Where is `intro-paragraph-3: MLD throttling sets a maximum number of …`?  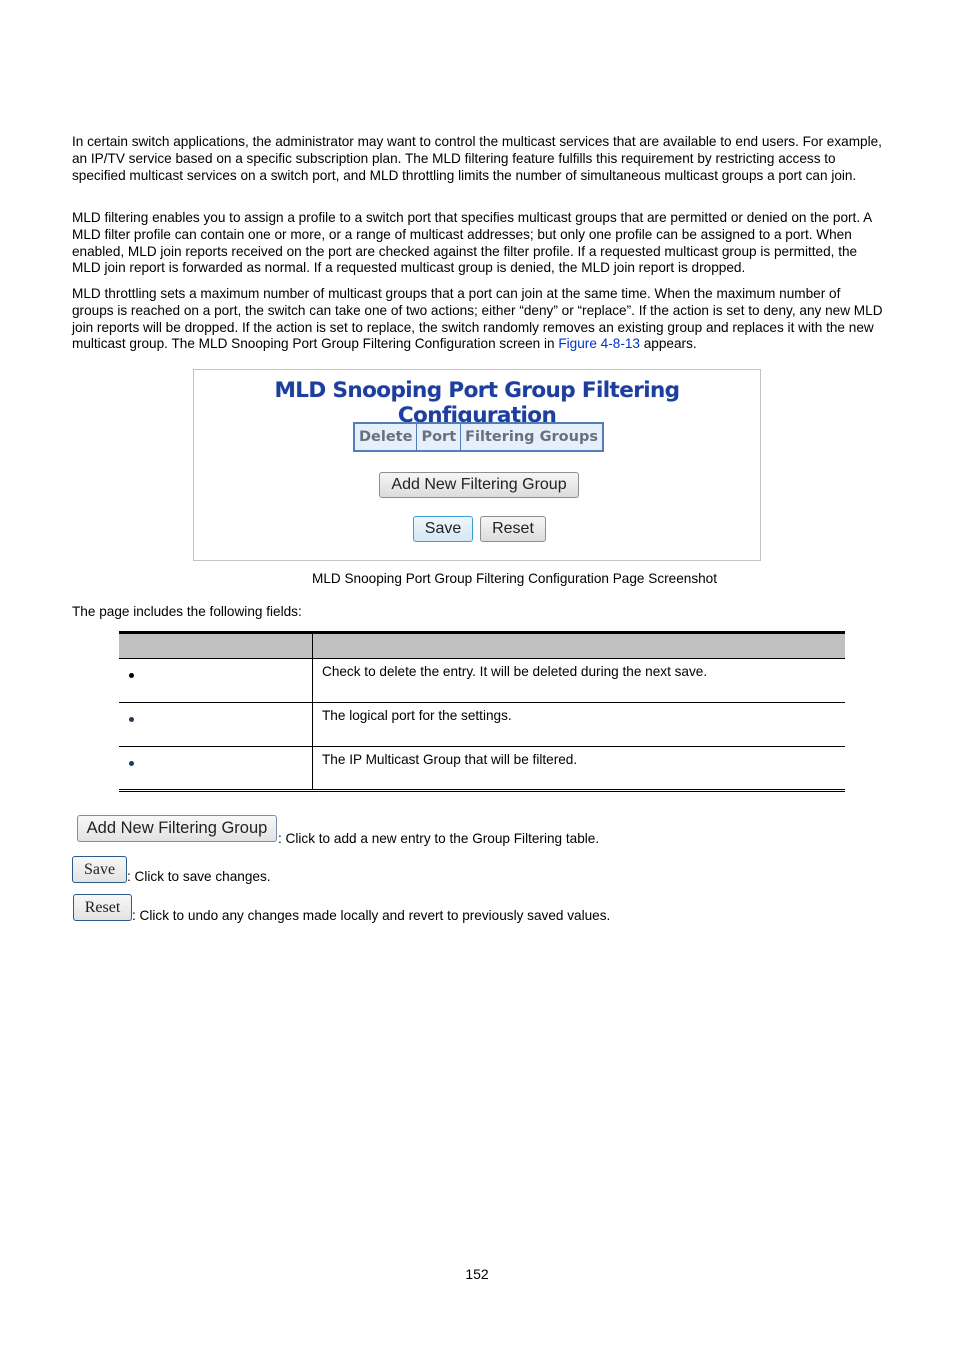
intro-paragraph-3: MLD throttling sets a maximum number of … is located at coordinates (478, 319).